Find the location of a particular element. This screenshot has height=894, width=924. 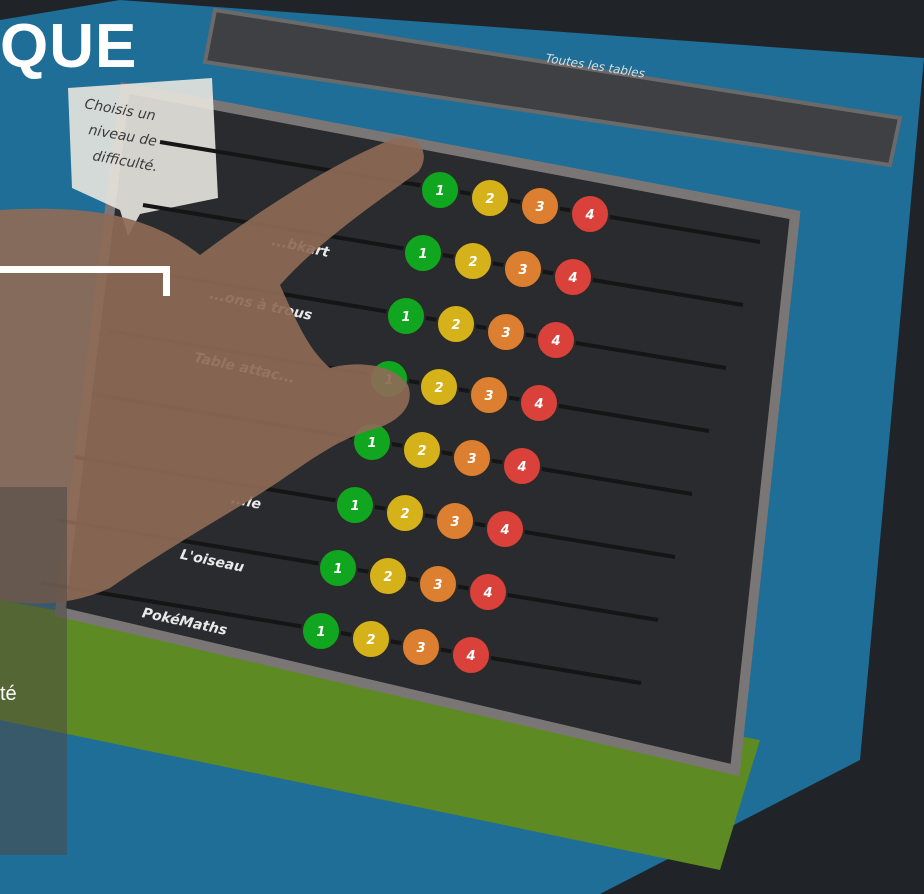

side-panel is located at coordinates (33, 671).